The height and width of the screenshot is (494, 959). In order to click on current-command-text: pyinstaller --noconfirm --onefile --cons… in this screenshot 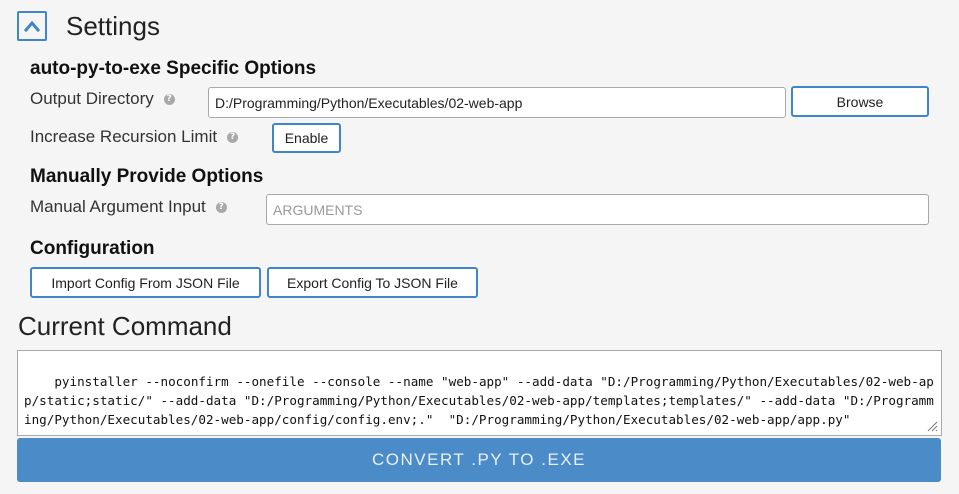, I will do `click(479, 400)`.